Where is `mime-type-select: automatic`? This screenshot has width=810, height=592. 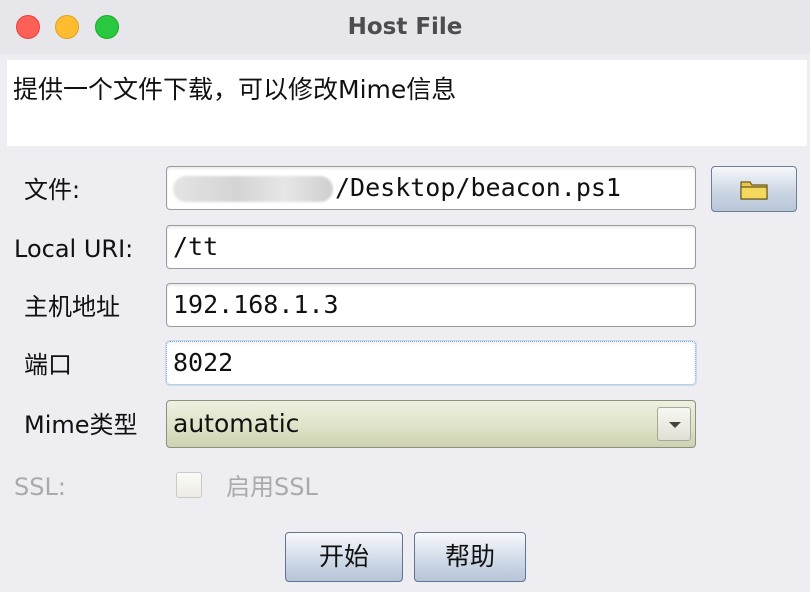
mime-type-select: automatic is located at coordinates (431, 424).